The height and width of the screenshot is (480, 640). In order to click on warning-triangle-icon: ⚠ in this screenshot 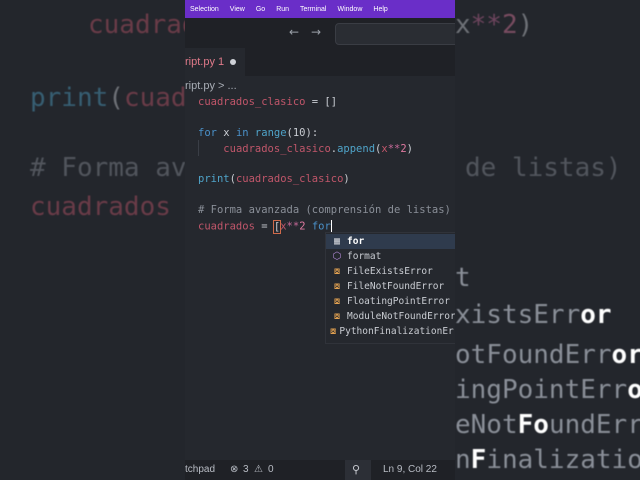, I will do `click(258, 469)`.